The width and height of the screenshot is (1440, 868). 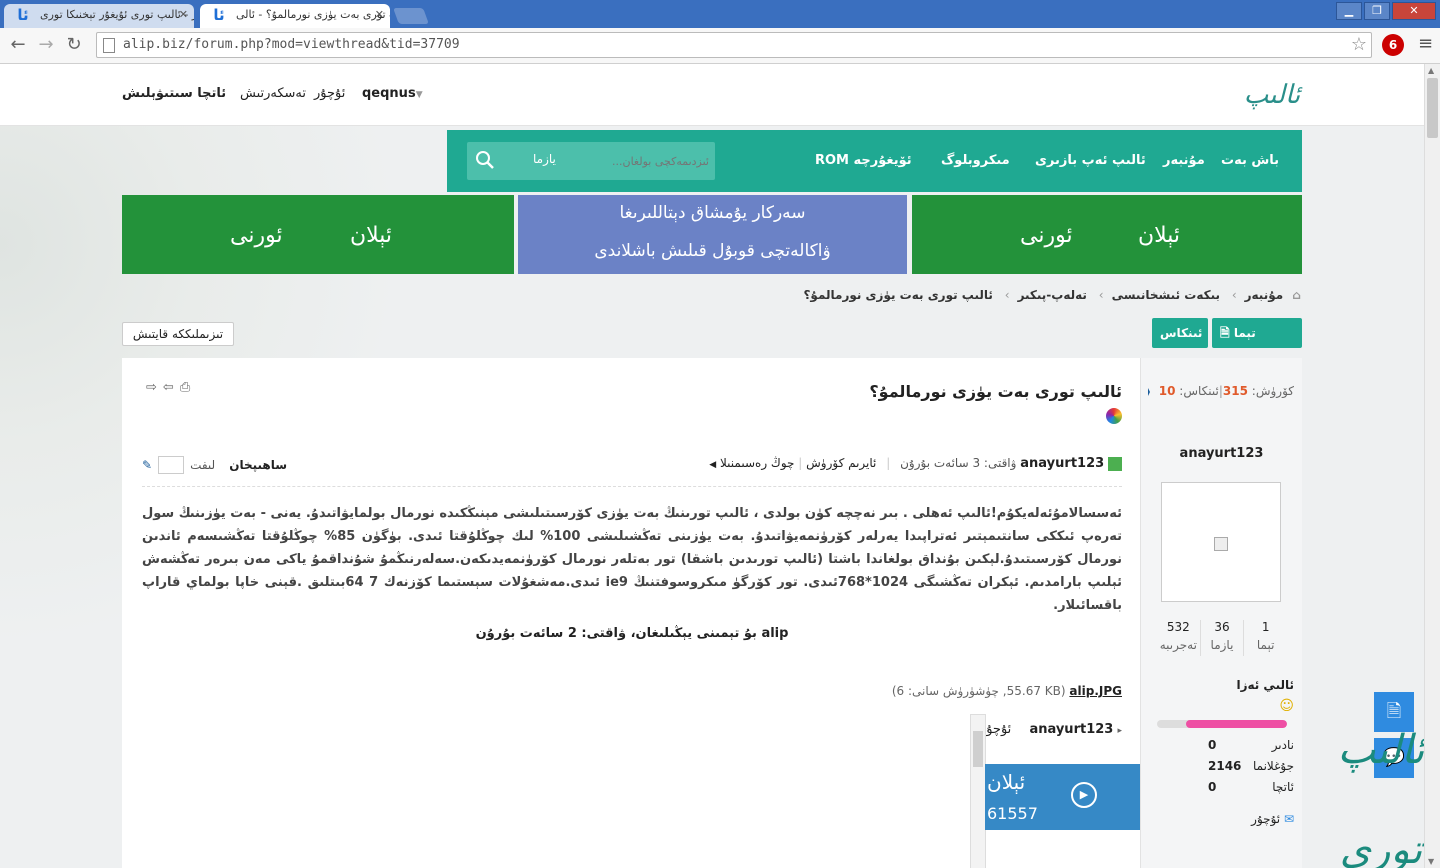 What do you see at coordinates (958, 463) in the screenshot?
I see `post-time: ۋاقتى: 3 سائەت بۇرۇن` at bounding box center [958, 463].